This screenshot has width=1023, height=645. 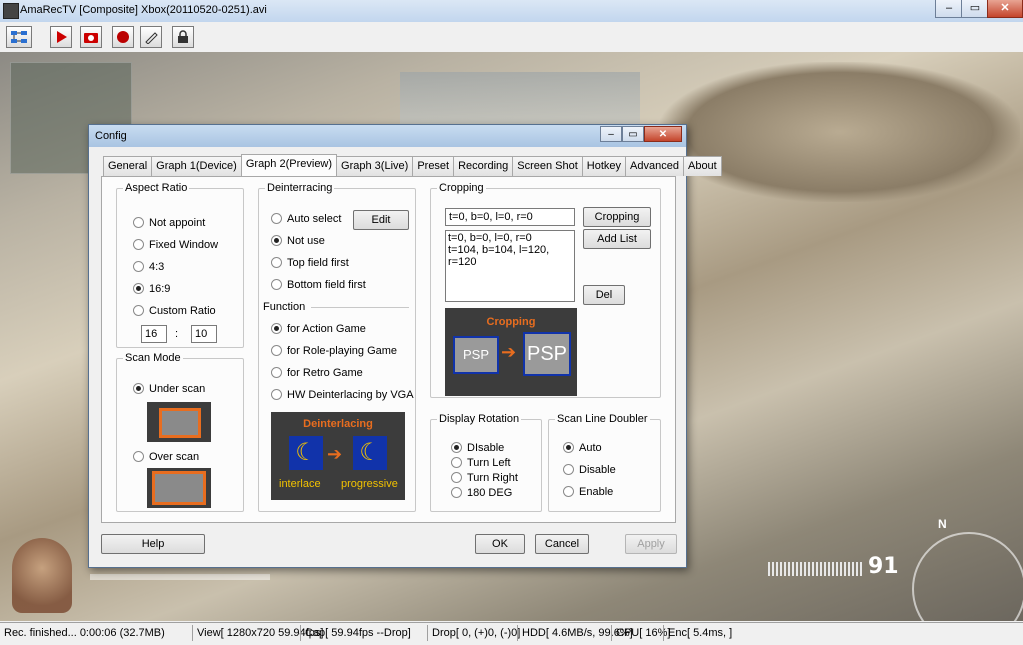 What do you see at coordinates (481, 493) in the screenshot?
I see `rotation-180-radio: 180 DEG` at bounding box center [481, 493].